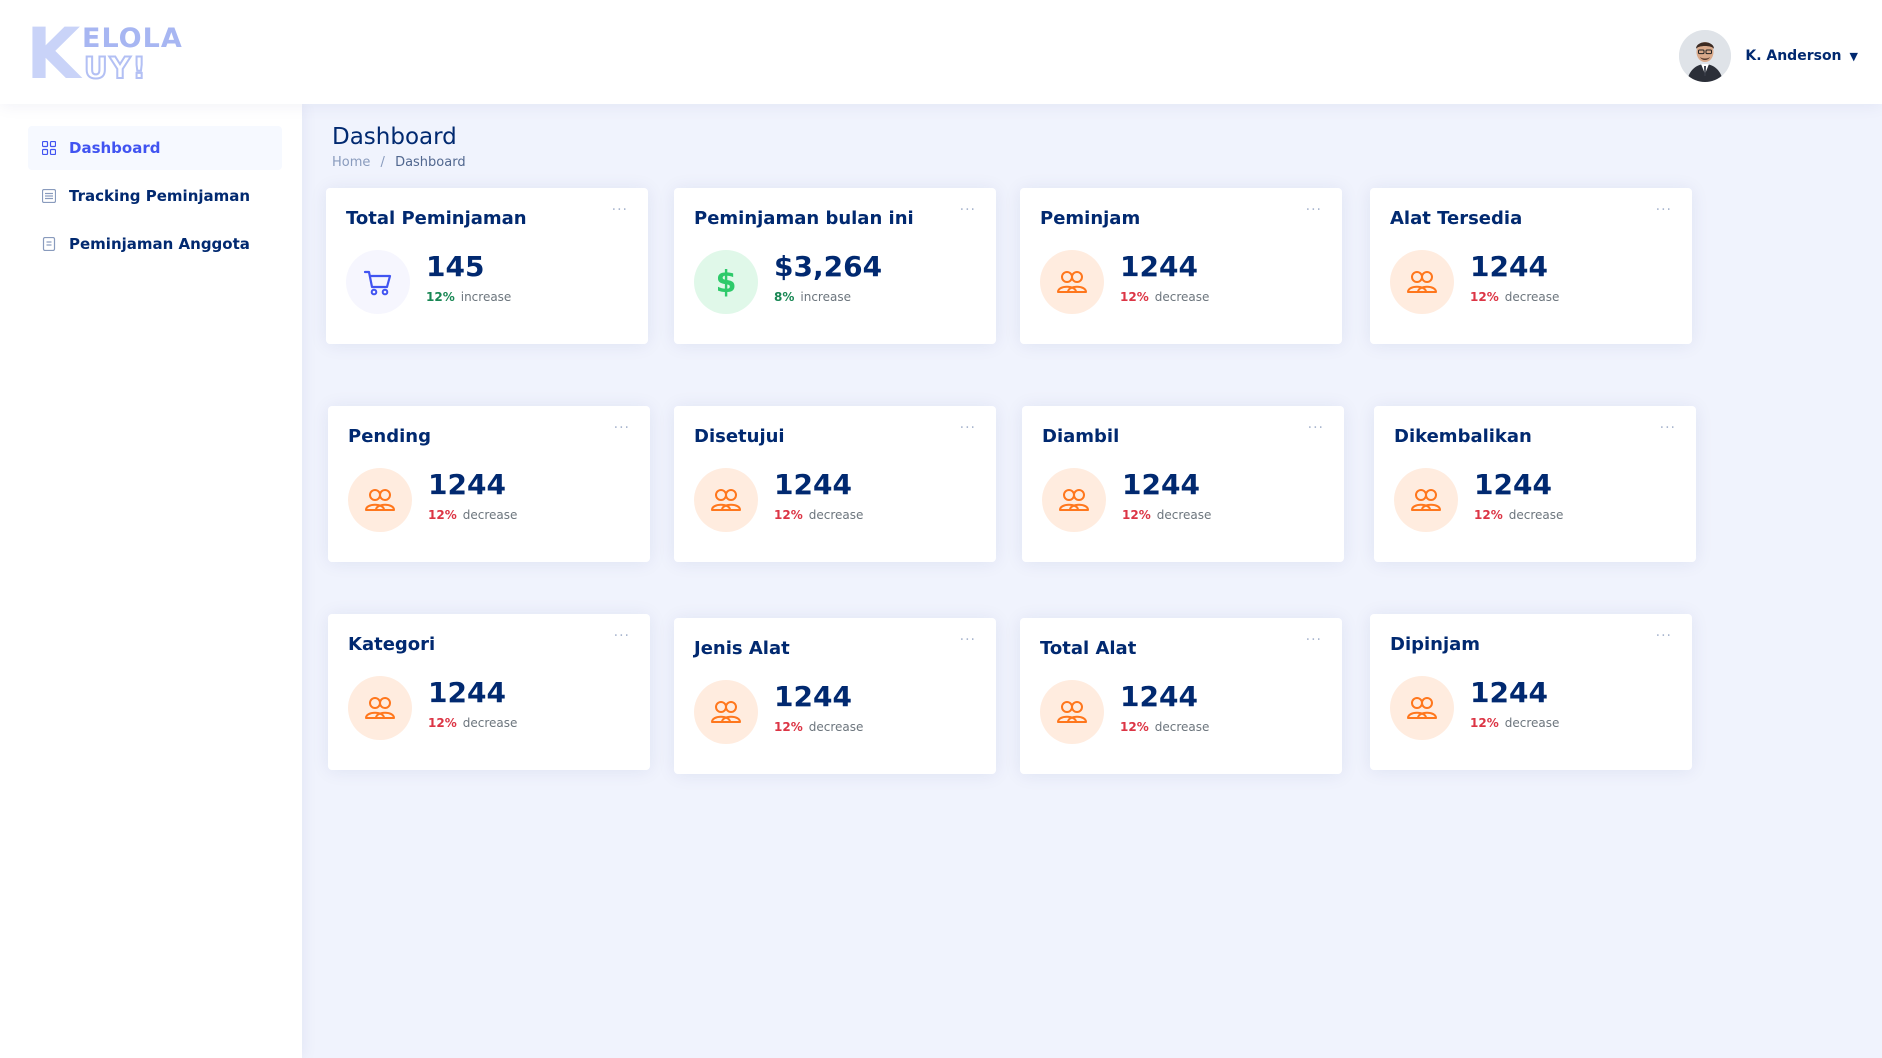 Image resolution: width=1882 pixels, height=1058 pixels. Describe the element at coordinates (436, 218) in the screenshot. I see `card-title: Total Peminjaman` at that location.